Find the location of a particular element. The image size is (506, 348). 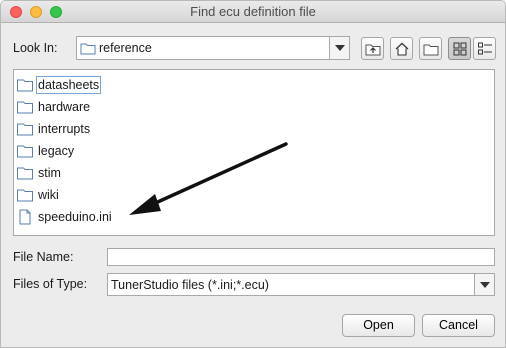

list-item: legacy is located at coordinates (47, 151).